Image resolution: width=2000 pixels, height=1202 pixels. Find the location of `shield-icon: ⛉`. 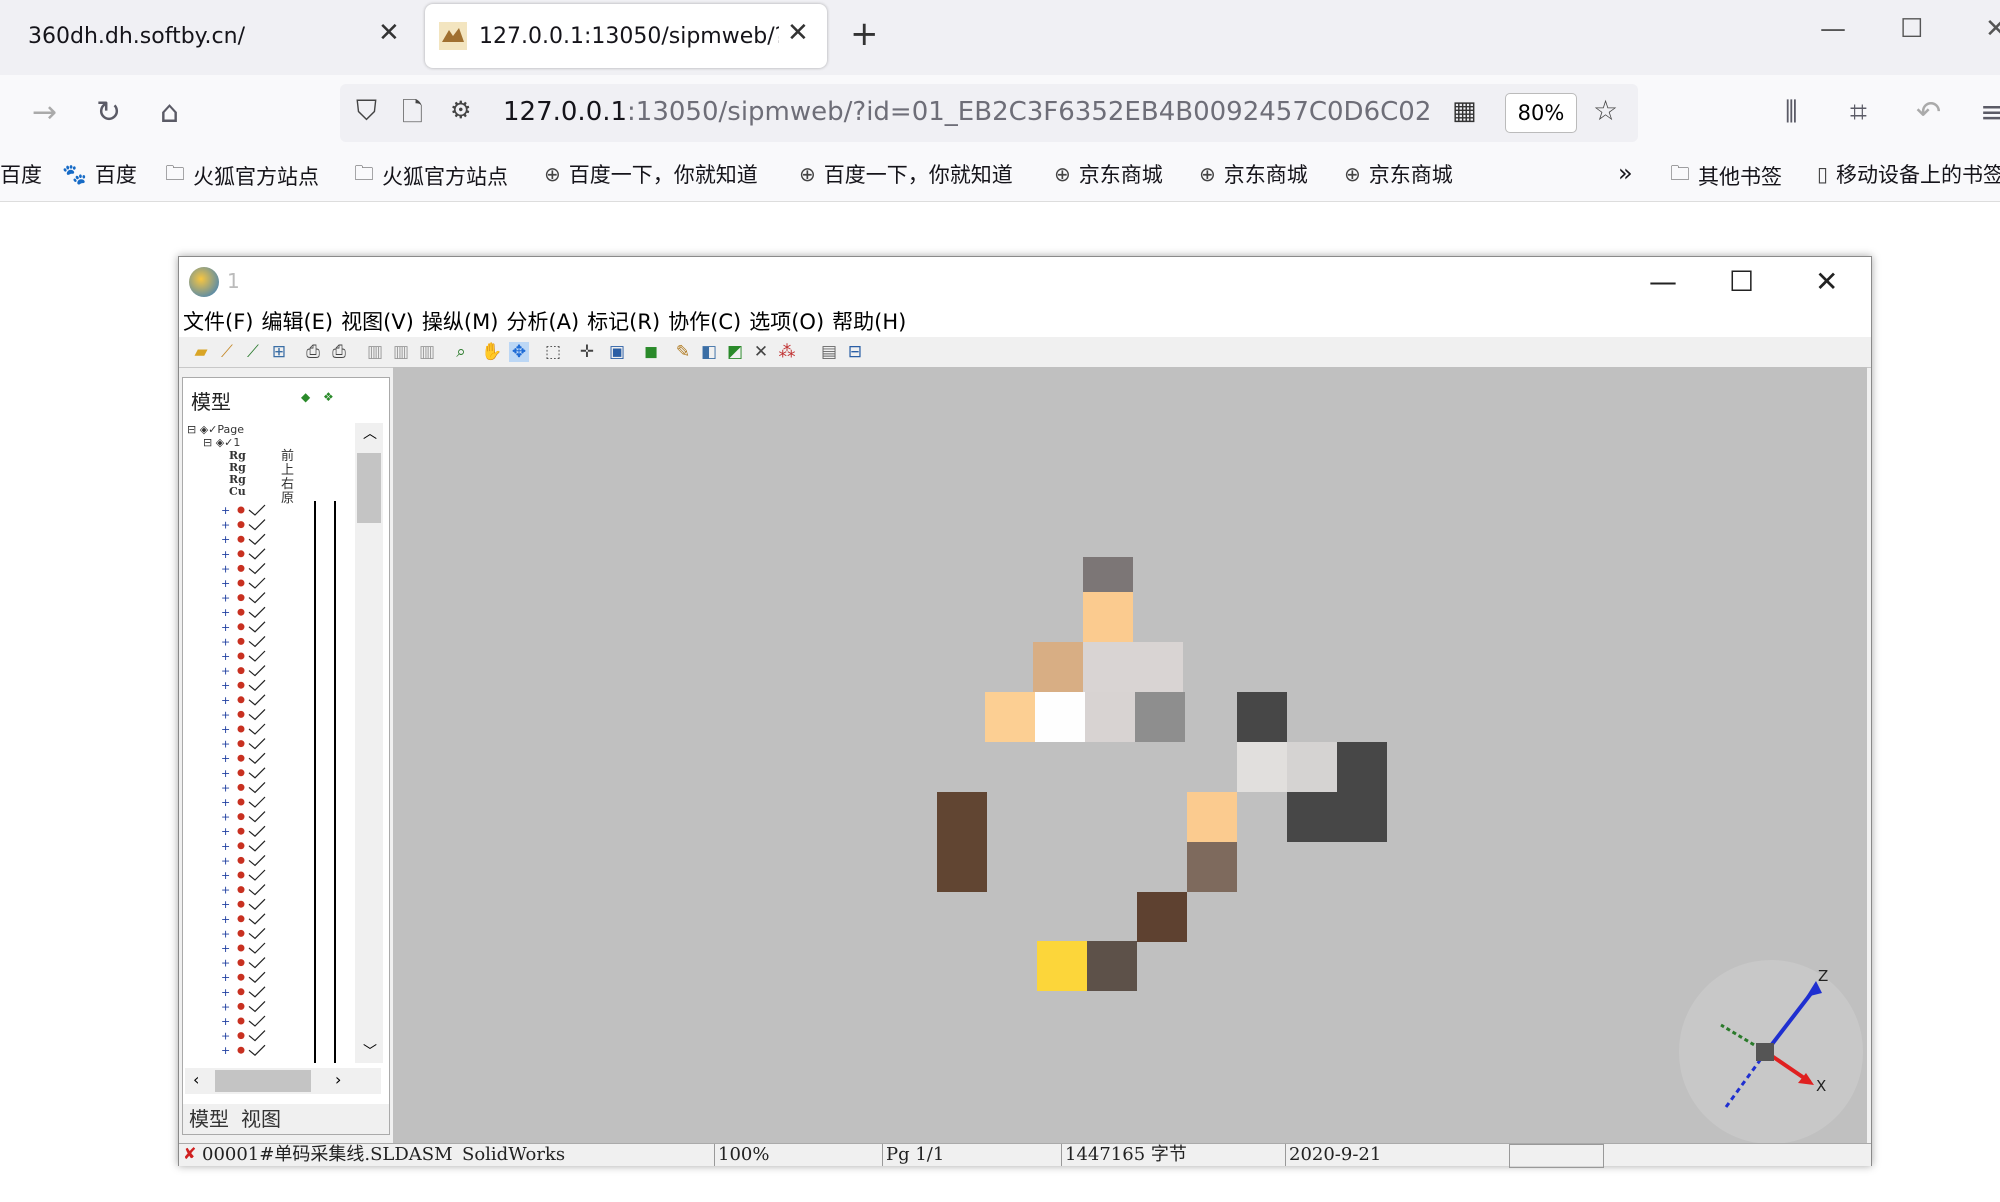

shield-icon: ⛉ is located at coordinates (366, 111).